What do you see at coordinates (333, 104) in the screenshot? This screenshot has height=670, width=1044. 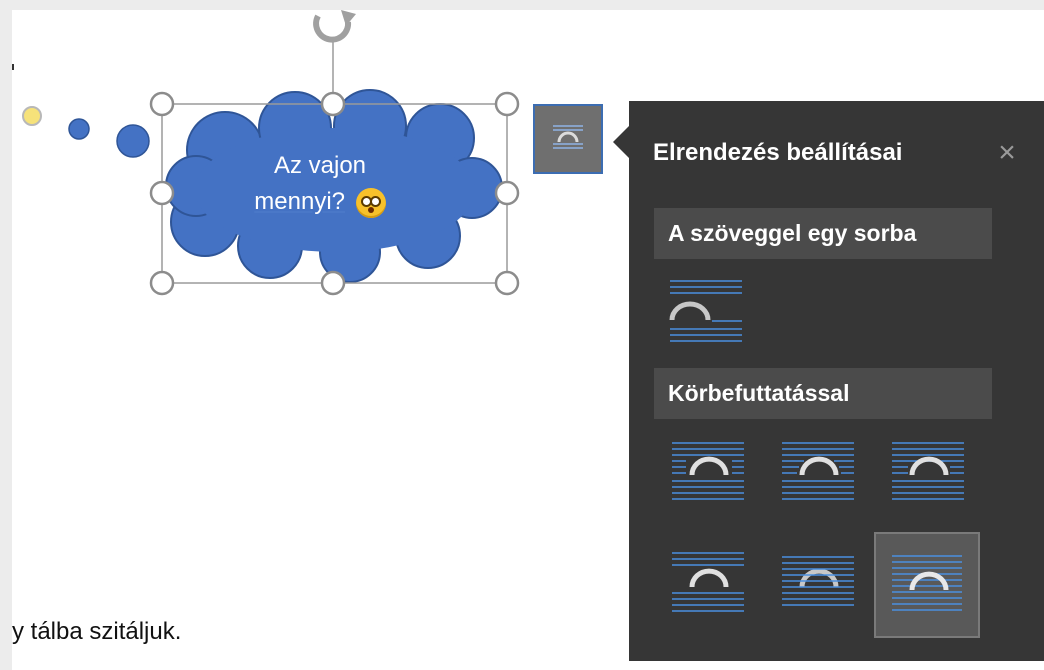 I see `handle-top` at bounding box center [333, 104].